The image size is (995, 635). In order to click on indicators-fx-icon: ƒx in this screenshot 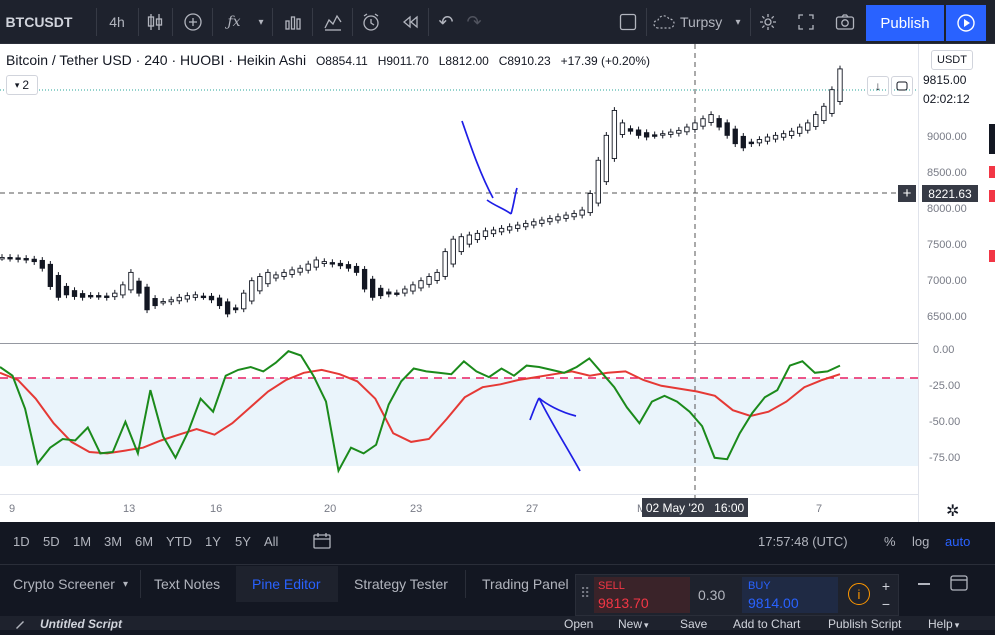, I will do `click(234, 22)`.